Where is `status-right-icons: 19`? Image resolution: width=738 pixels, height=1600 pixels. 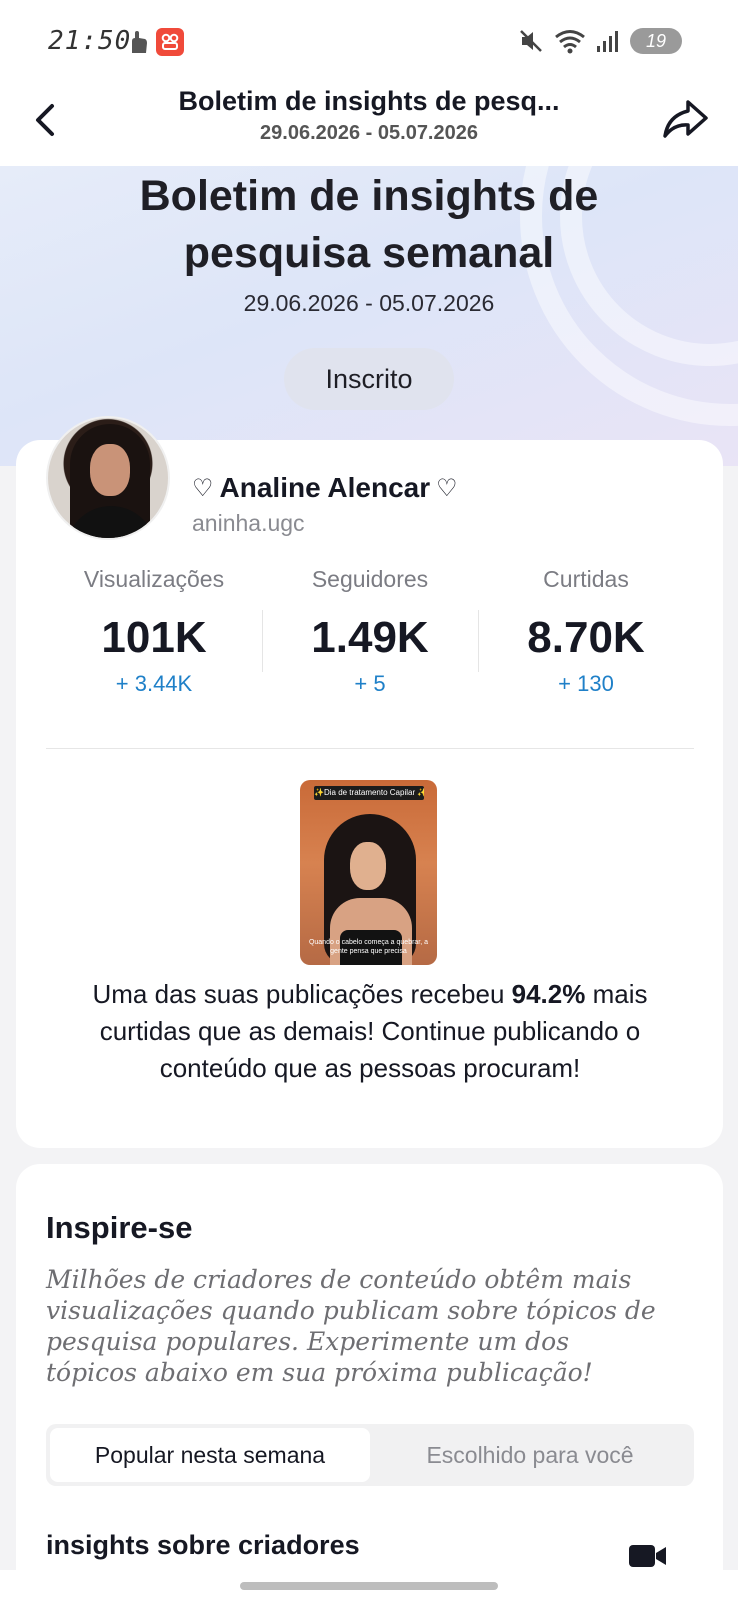
status-right-icons: 19 is located at coordinates (600, 41).